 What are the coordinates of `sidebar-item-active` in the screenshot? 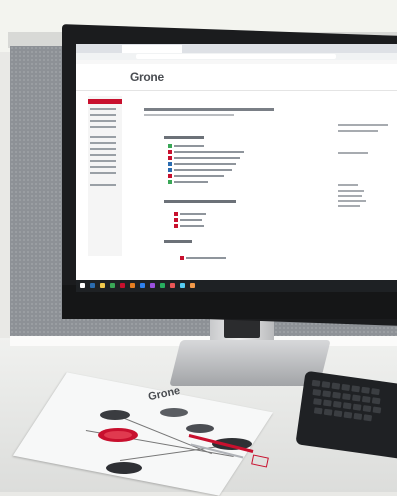 It's located at (105, 101).